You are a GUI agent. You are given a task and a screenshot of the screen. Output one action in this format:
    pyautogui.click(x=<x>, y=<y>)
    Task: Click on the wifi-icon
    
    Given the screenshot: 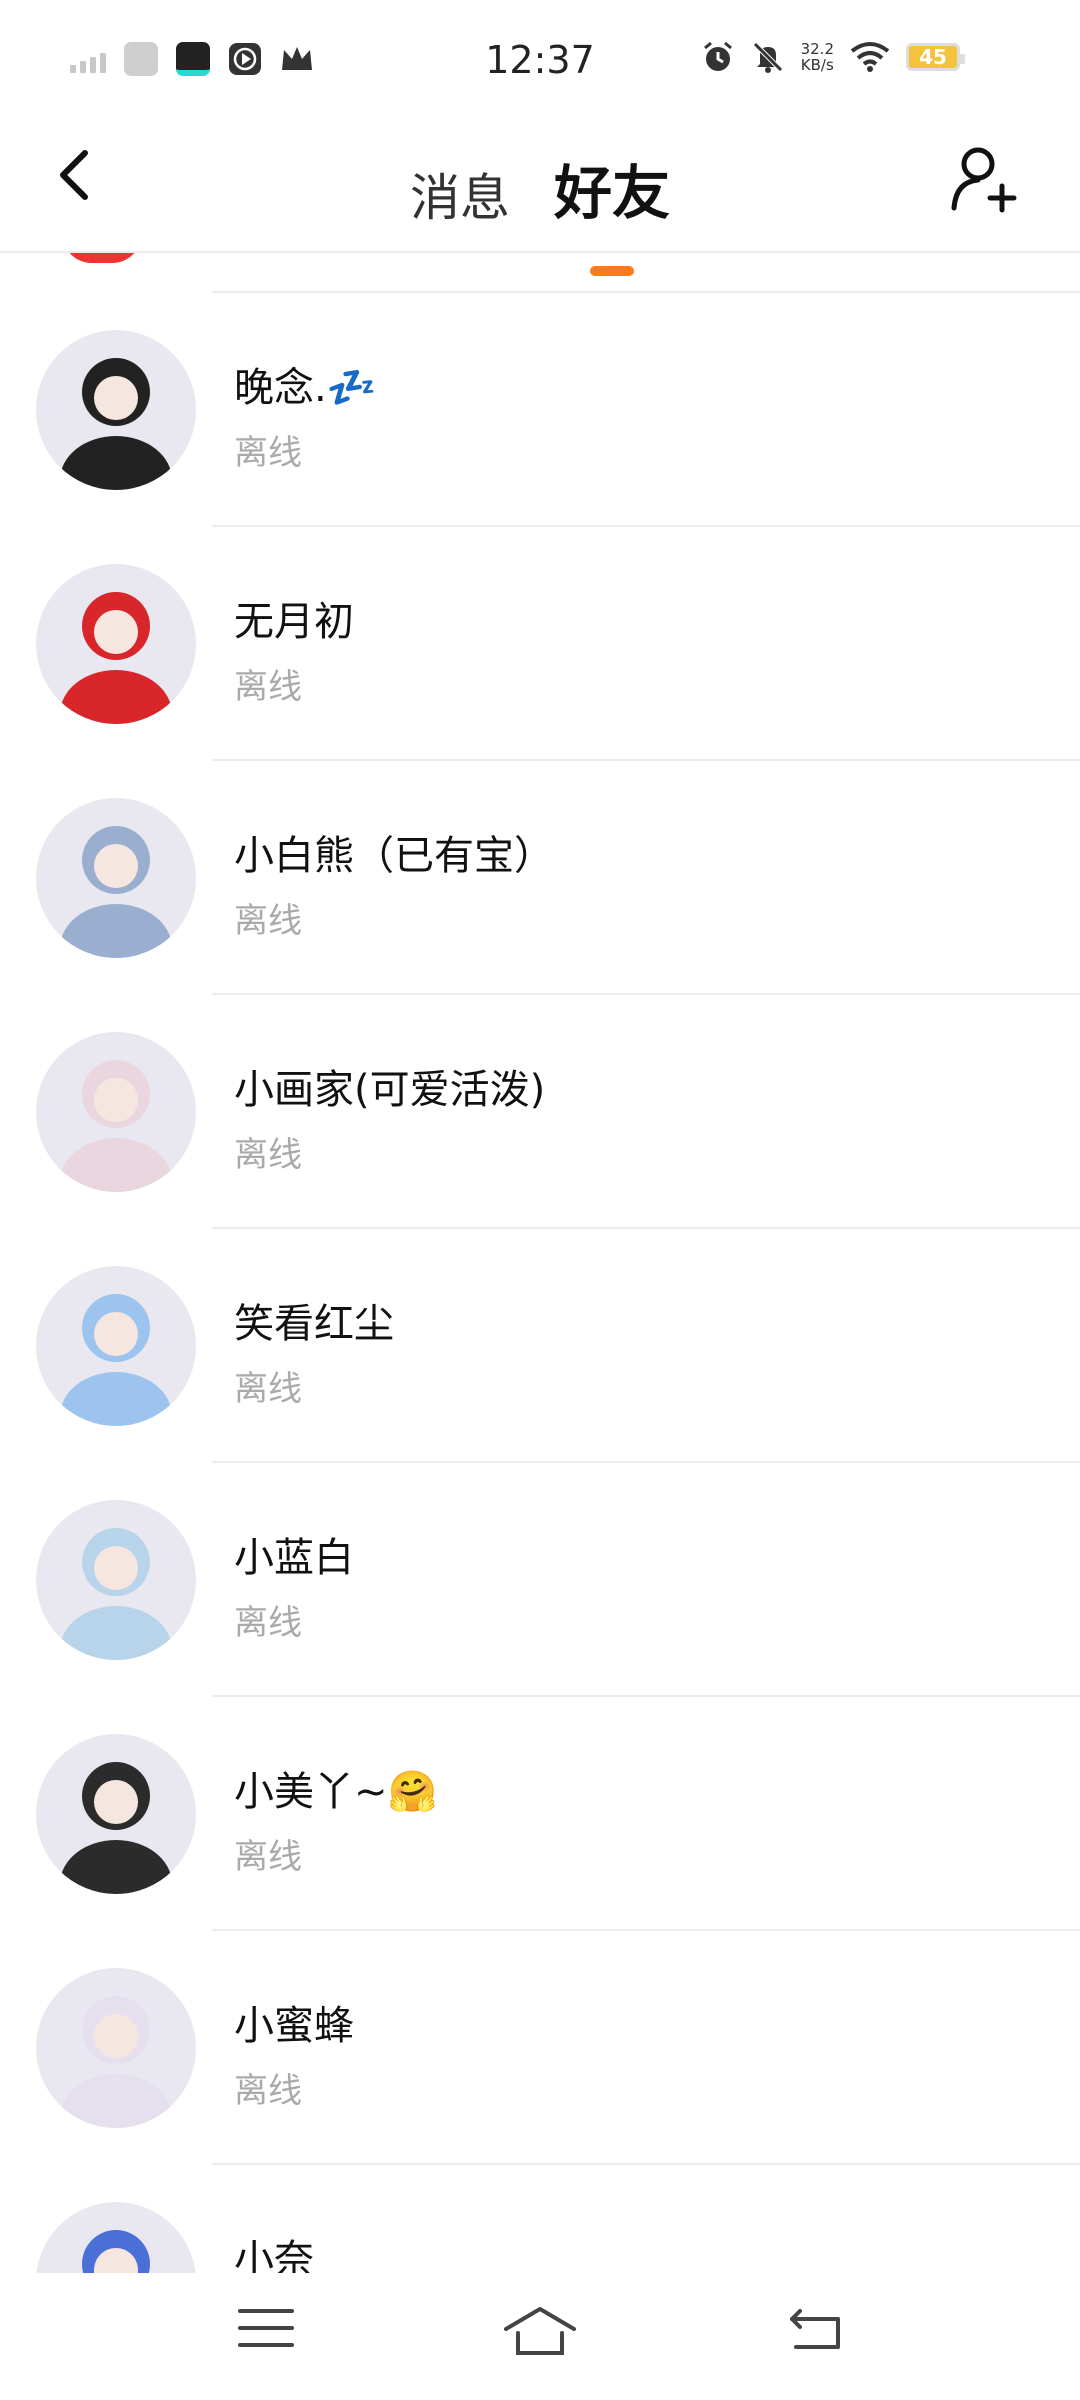 What is the action you would take?
    pyautogui.click(x=870, y=57)
    